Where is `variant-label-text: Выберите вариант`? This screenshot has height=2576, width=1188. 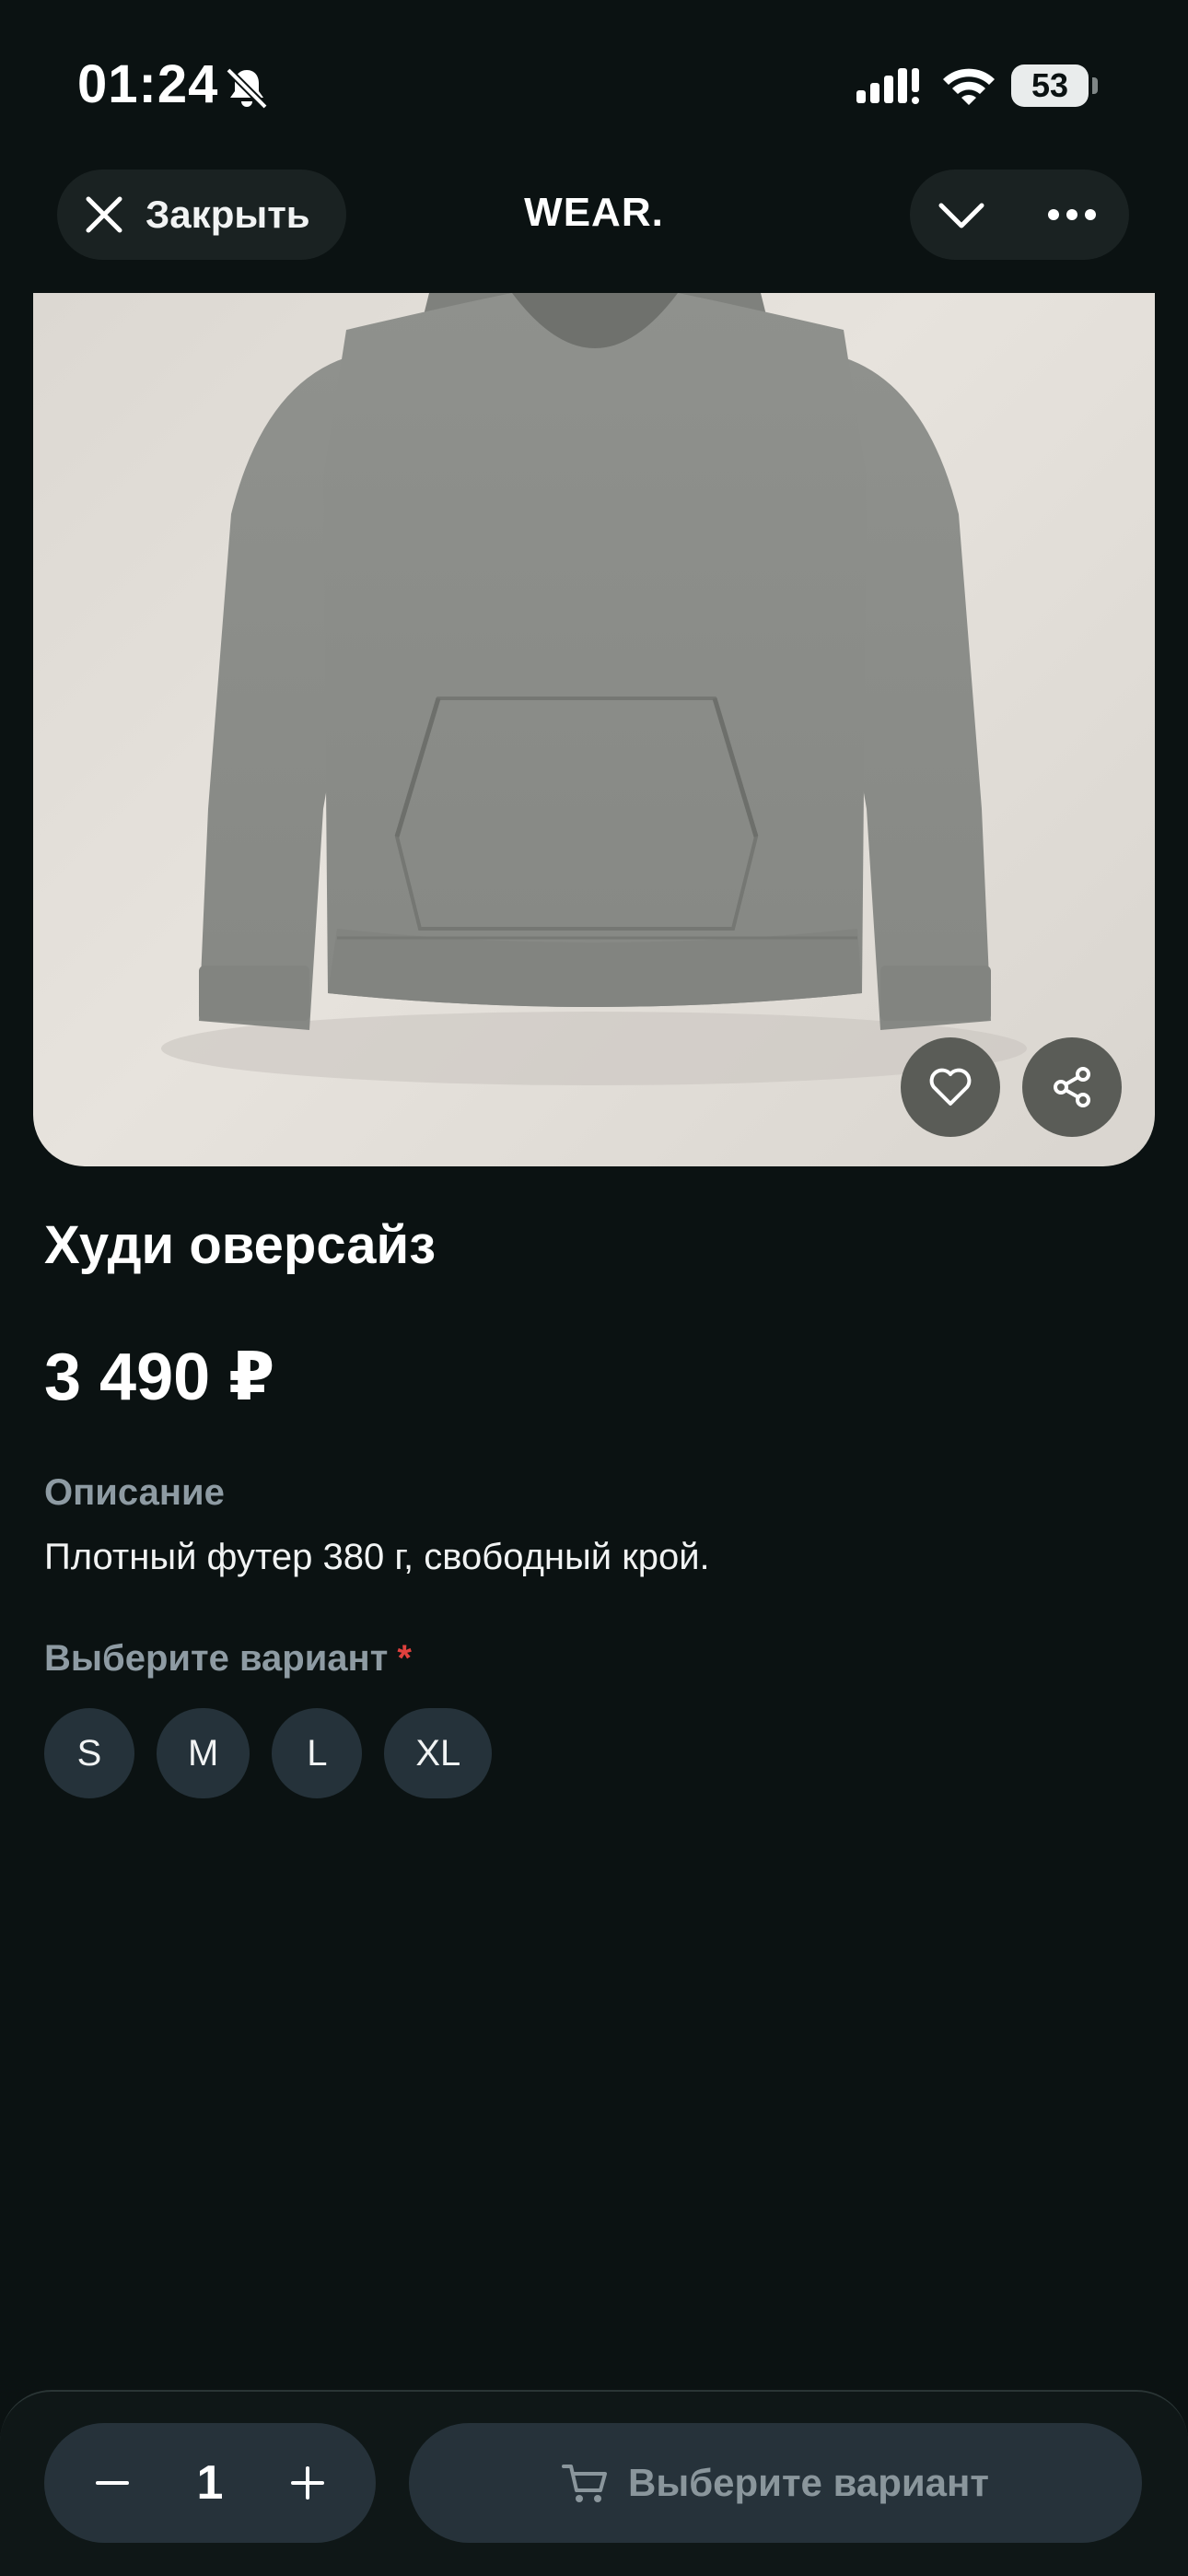
variant-label-text: Выберите вариант is located at coordinates (216, 1659).